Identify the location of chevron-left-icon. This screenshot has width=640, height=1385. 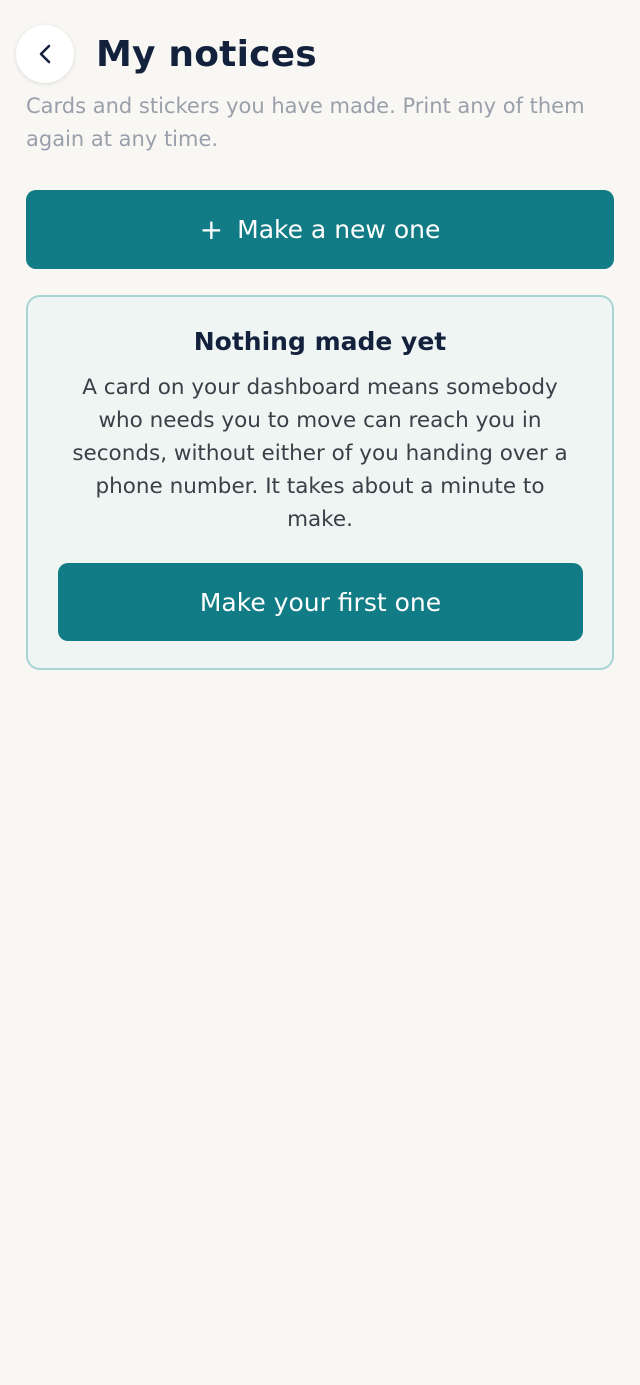
(45, 54).